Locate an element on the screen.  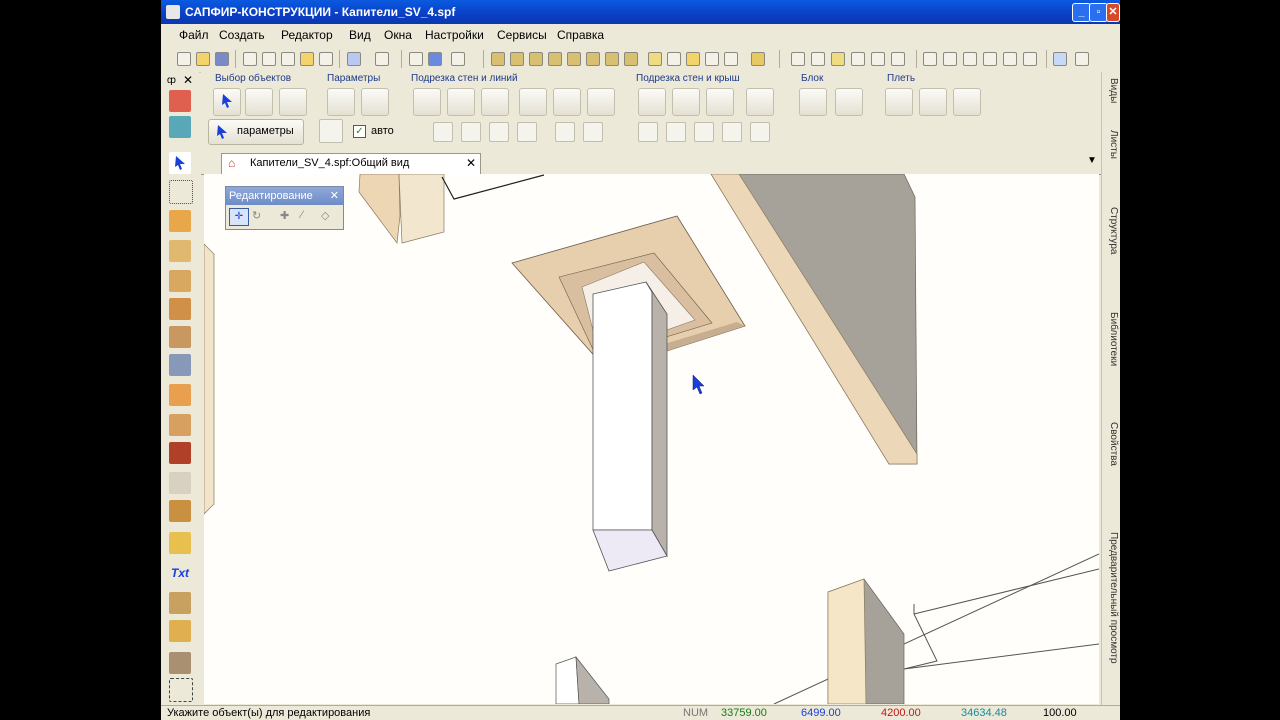
copy-icon is located at coordinates (269, 59).